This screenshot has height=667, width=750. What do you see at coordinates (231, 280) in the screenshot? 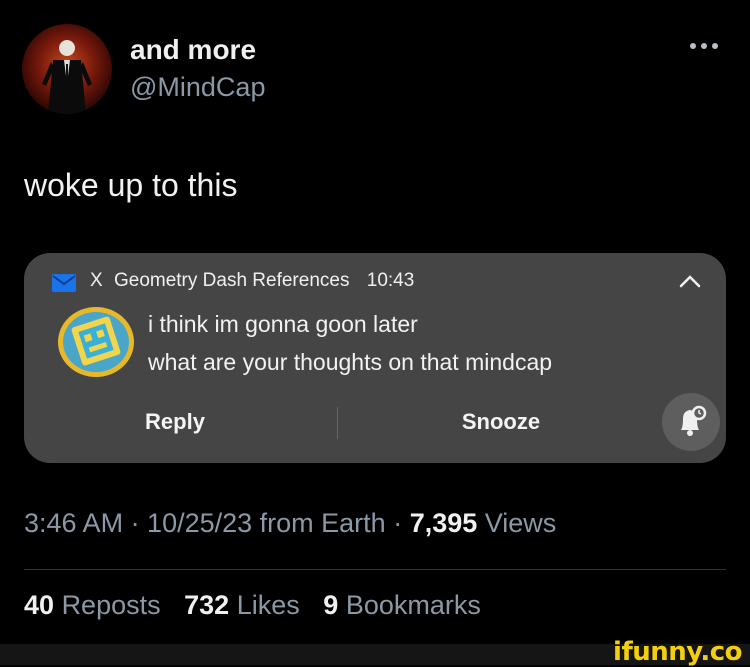
I see `notification-sender: Geometry Dash References` at bounding box center [231, 280].